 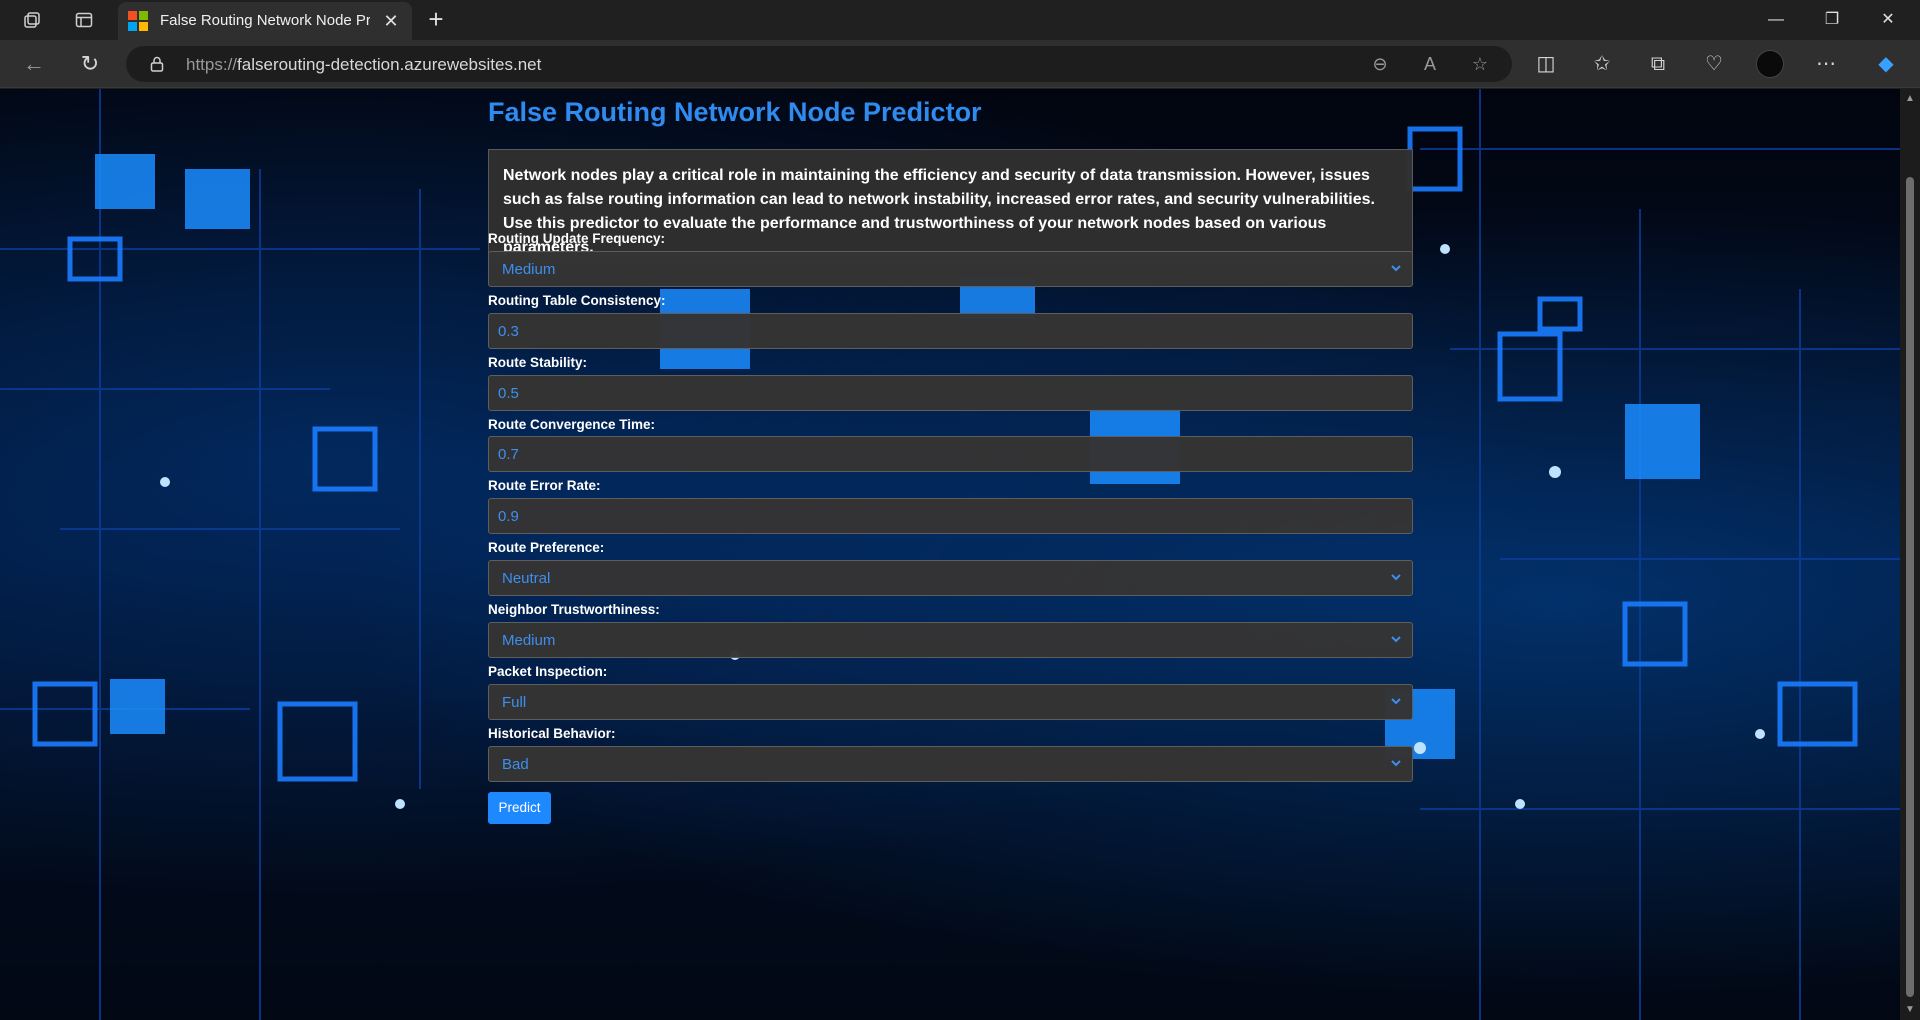 What do you see at coordinates (32, 20) in the screenshot?
I see `workspaces-icon` at bounding box center [32, 20].